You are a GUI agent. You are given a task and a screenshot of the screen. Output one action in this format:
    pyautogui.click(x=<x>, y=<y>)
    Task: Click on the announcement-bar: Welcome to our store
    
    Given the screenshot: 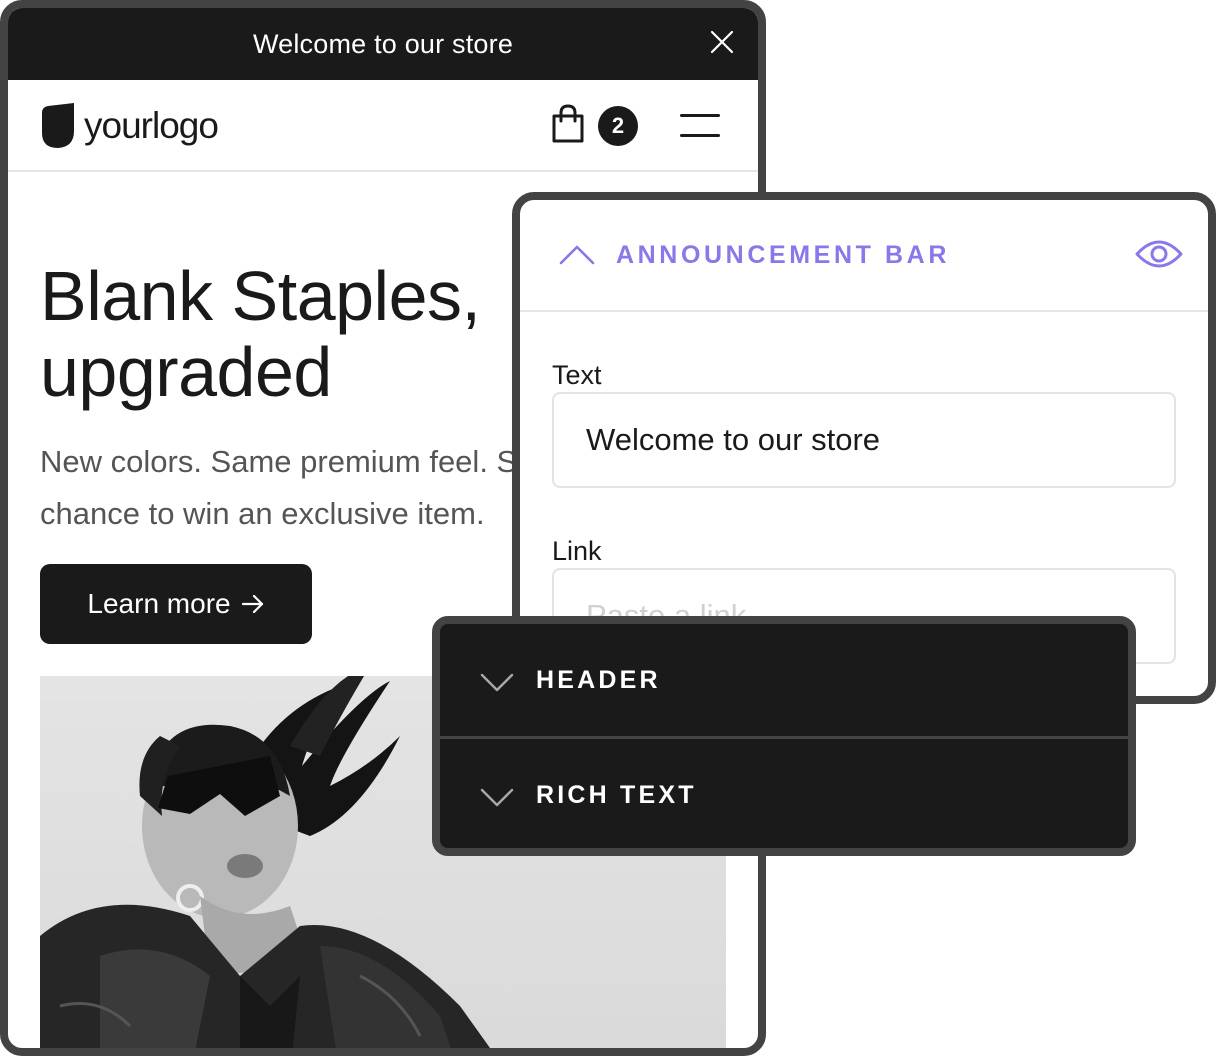 What is the action you would take?
    pyautogui.click(x=383, y=44)
    